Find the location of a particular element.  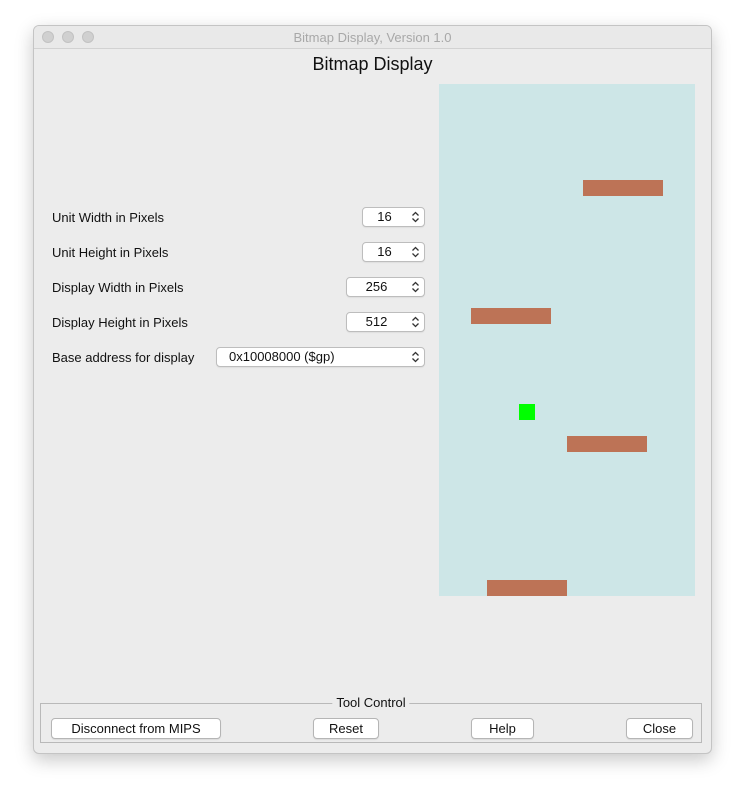

unit-width-label: Unit Width in Pixels is located at coordinates (108, 217).